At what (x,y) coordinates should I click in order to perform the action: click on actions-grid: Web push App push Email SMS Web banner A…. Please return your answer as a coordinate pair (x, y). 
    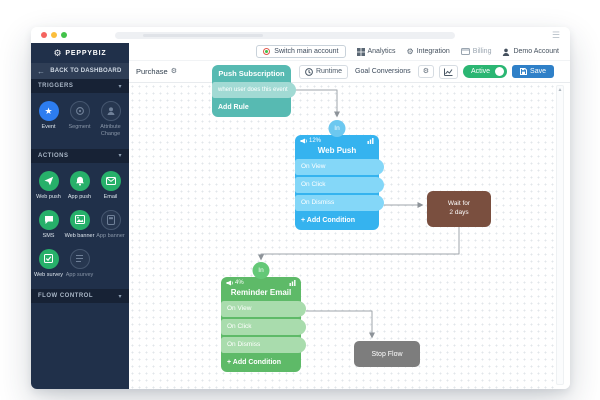
    Looking at the image, I should click on (80, 226).